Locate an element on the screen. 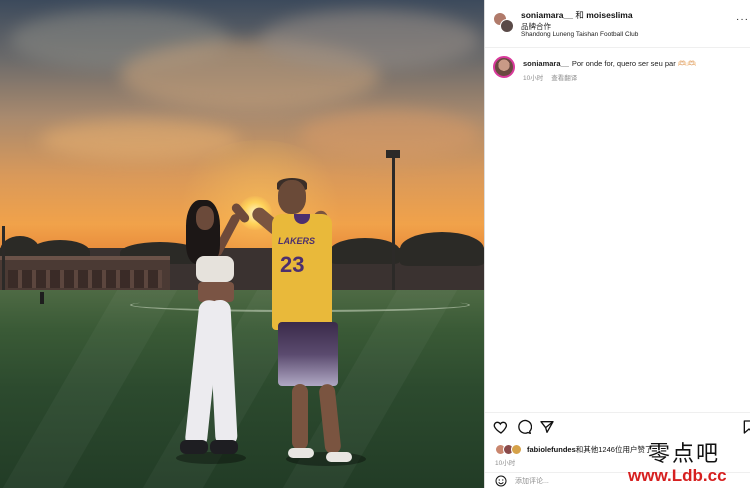  location-link: Shandong Luneng Taishan Football Club is located at coordinates (579, 34).